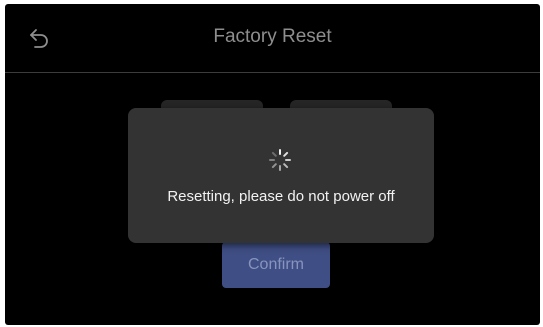 The image size is (543, 327). Describe the element at coordinates (276, 265) in the screenshot. I see `confirm-button: Confirm` at that location.